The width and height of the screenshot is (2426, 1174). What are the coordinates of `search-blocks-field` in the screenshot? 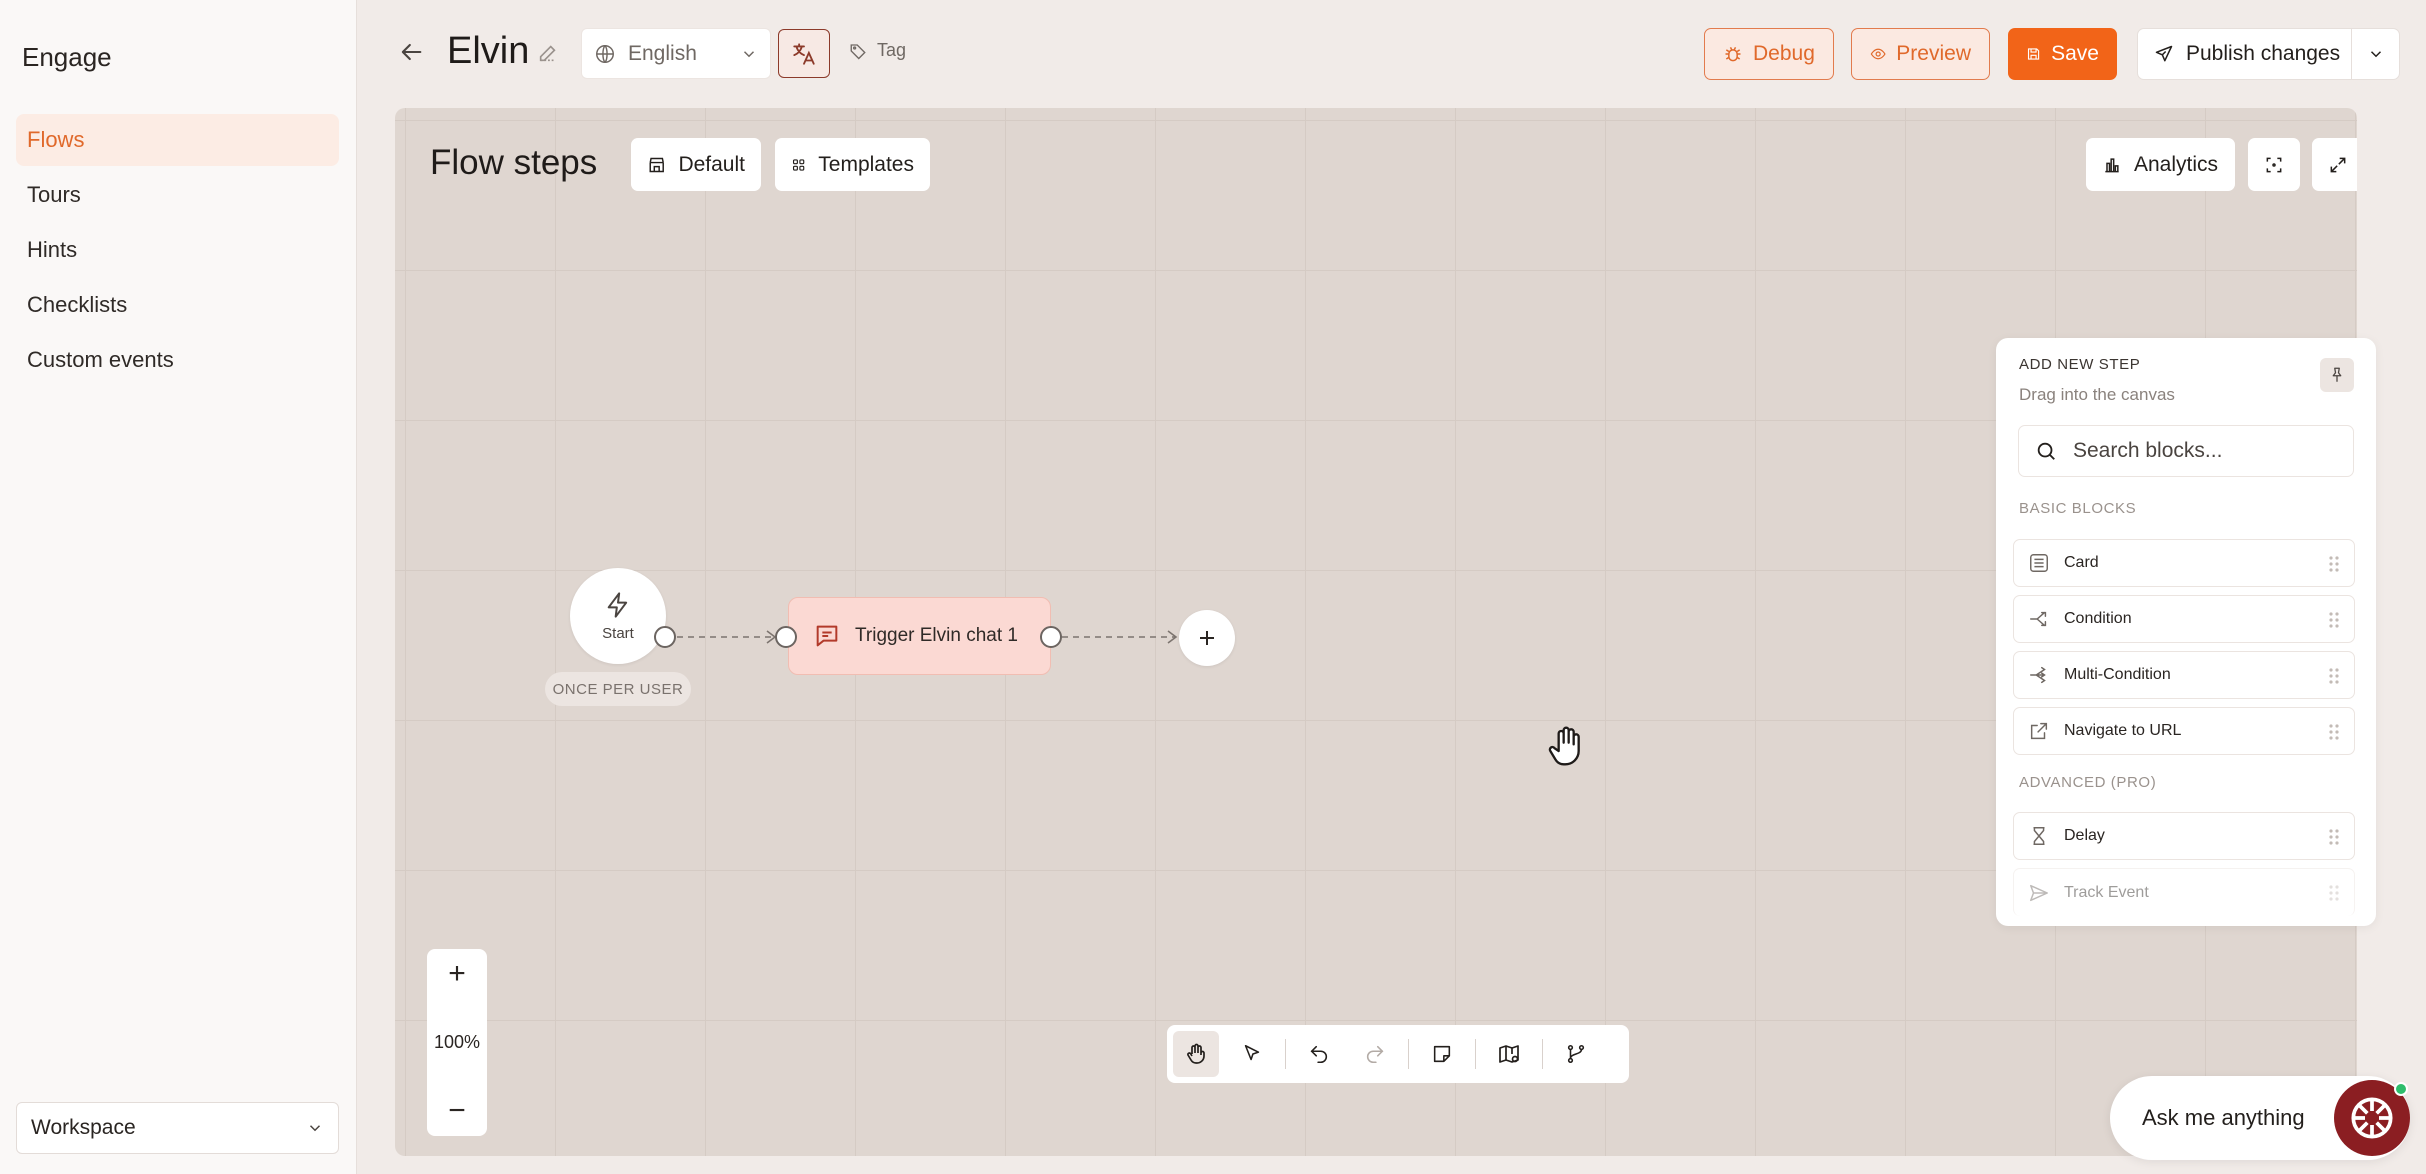 It's located at (2186, 451).